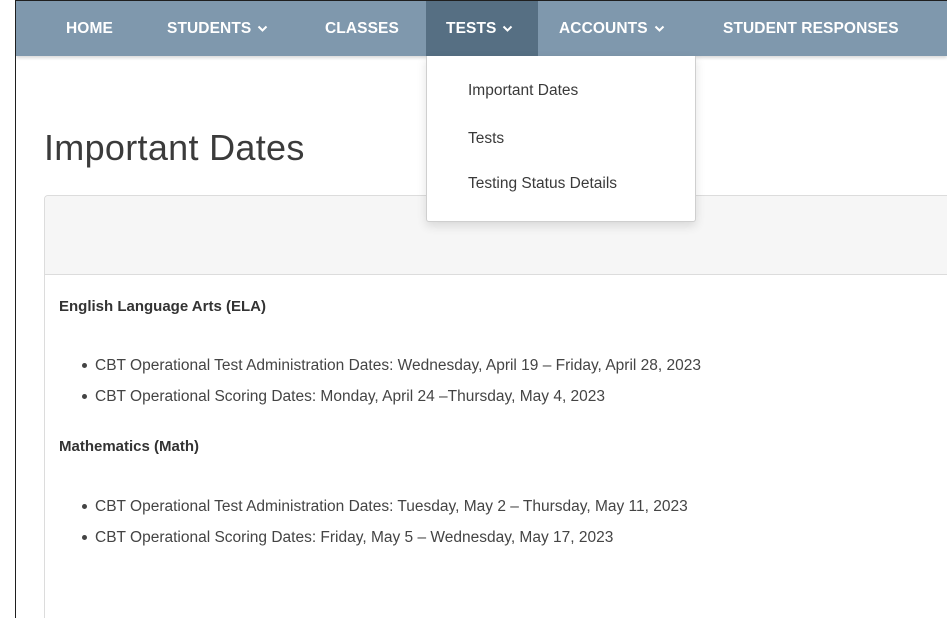 The height and width of the screenshot is (618, 947). What do you see at coordinates (471, 28) in the screenshot?
I see `nav-tests-label: TESTS` at bounding box center [471, 28].